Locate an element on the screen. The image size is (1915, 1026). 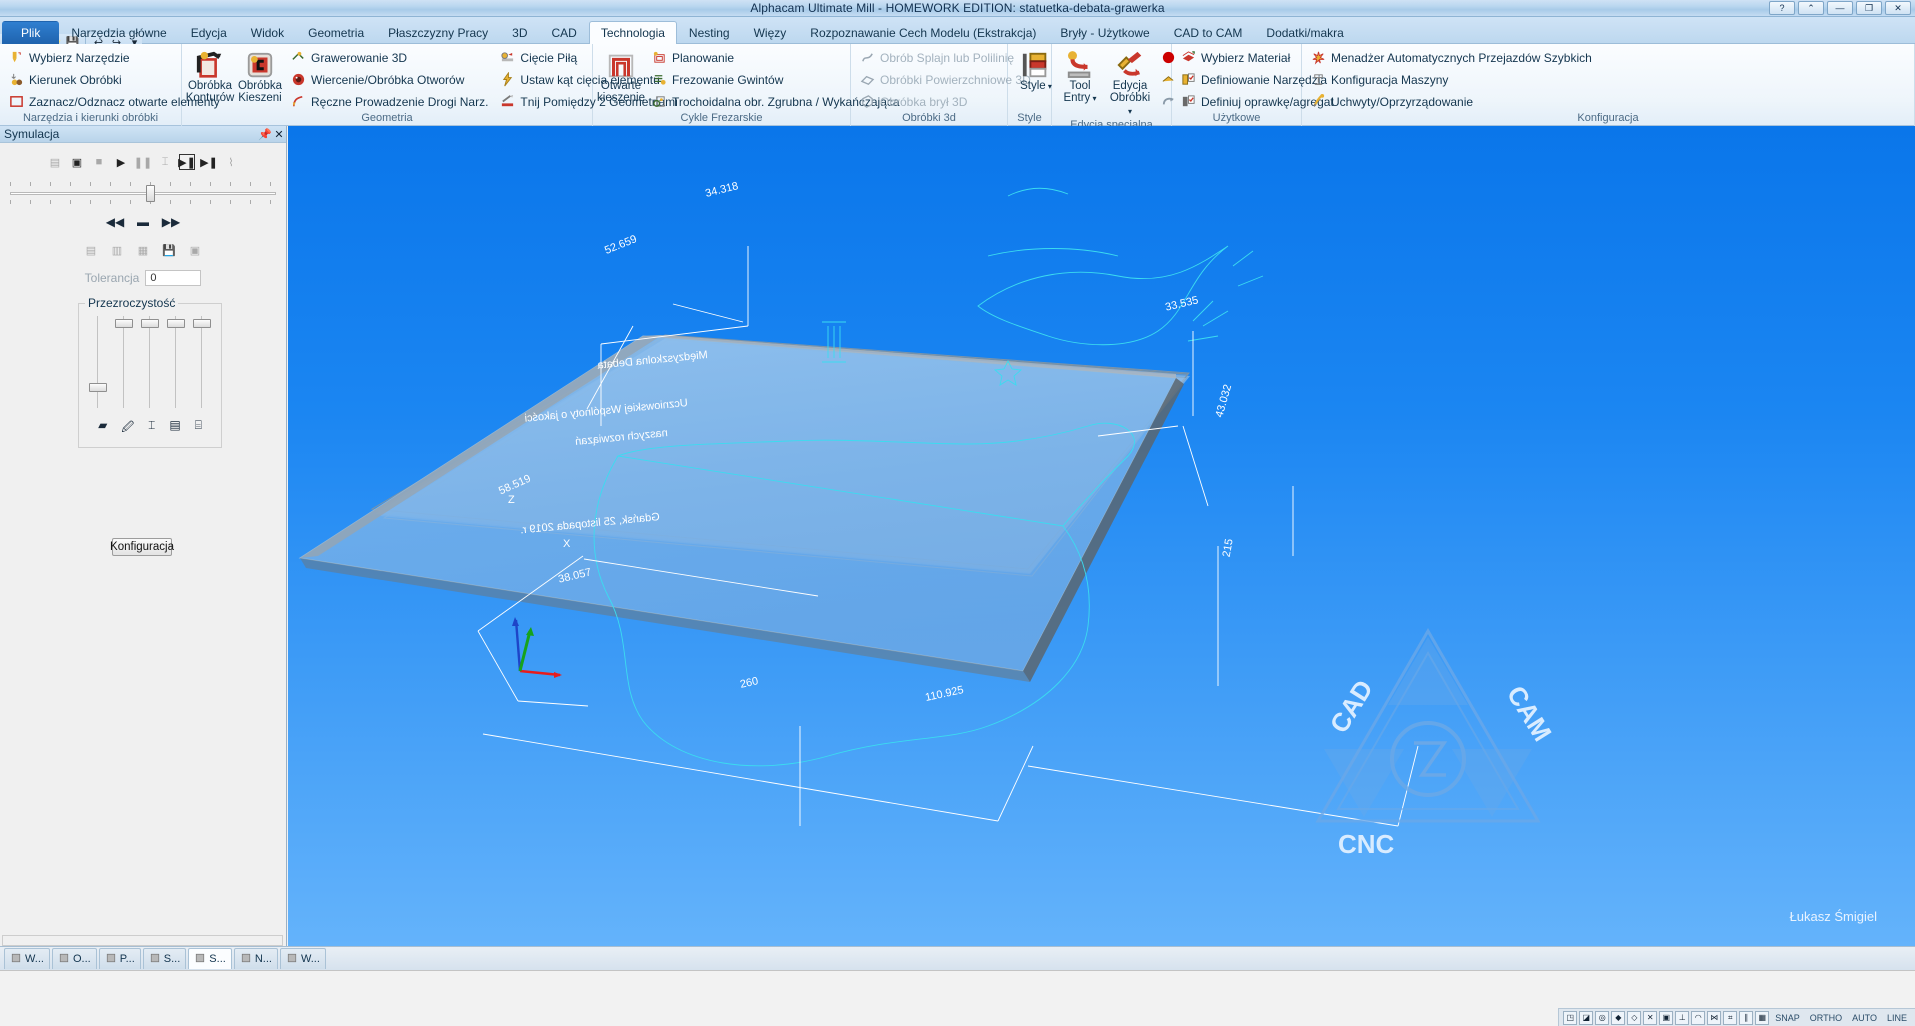
minimize-button: — is located at coordinates (1840, 8).